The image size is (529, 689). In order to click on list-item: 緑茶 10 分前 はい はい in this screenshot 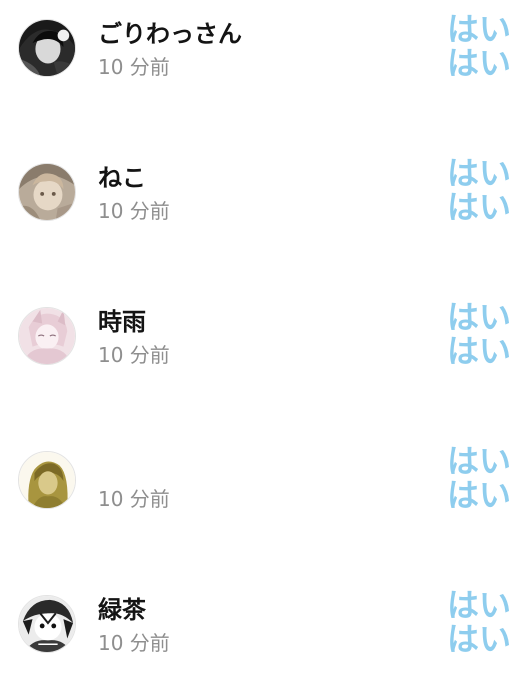, I will do `click(264, 638)`.